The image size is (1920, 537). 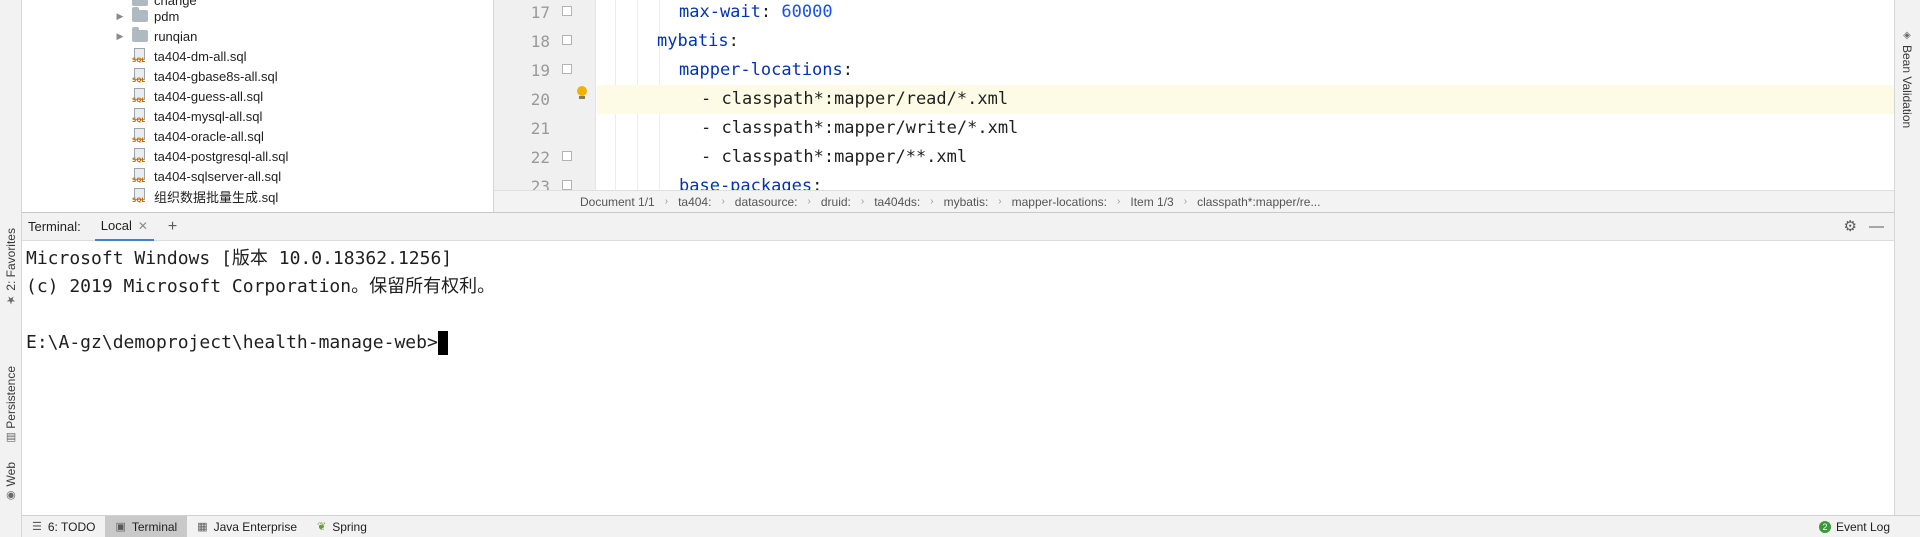 What do you see at coordinates (11, 259) in the screenshot?
I see `favorites-tab-label: 2: Favorites` at bounding box center [11, 259].